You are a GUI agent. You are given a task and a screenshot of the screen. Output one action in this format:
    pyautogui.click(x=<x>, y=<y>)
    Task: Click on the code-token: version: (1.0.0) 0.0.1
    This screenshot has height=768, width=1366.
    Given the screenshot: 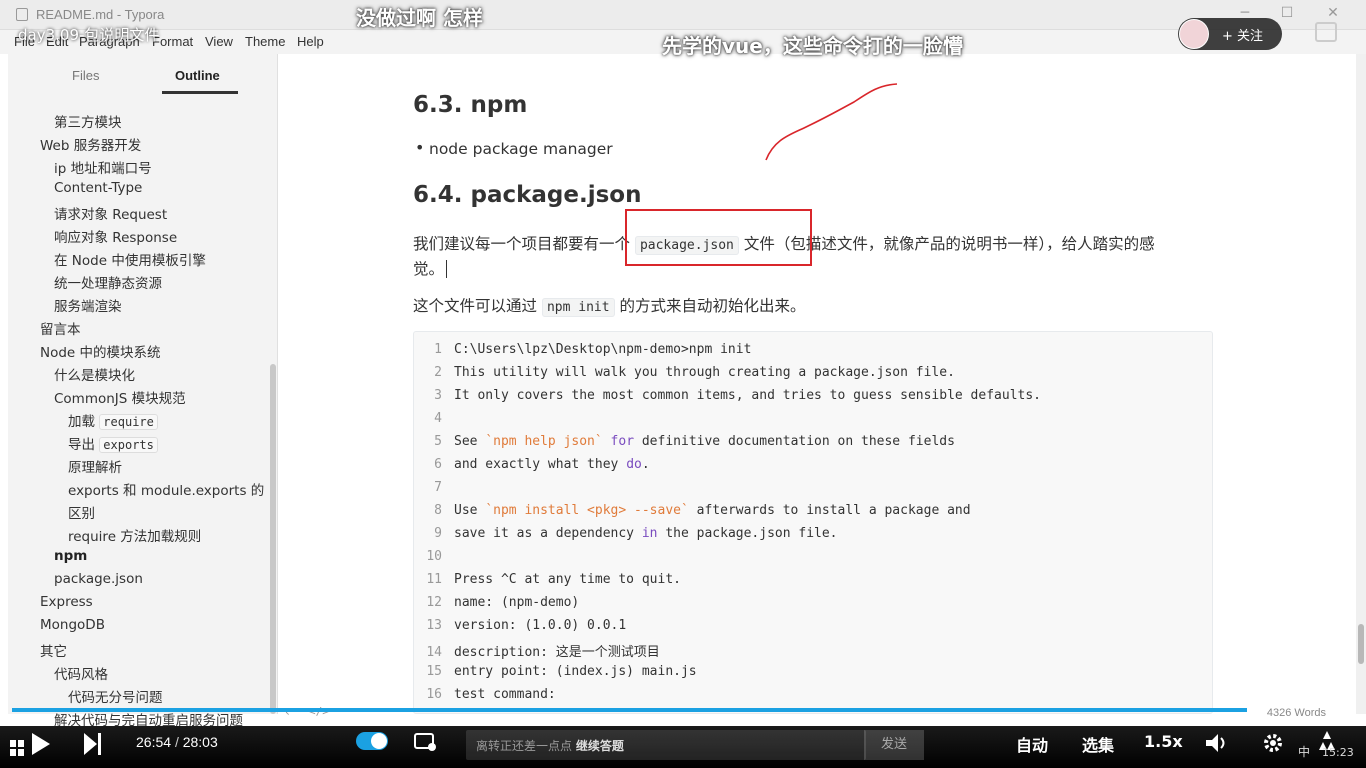 What is the action you would take?
    pyautogui.click(x=540, y=625)
    